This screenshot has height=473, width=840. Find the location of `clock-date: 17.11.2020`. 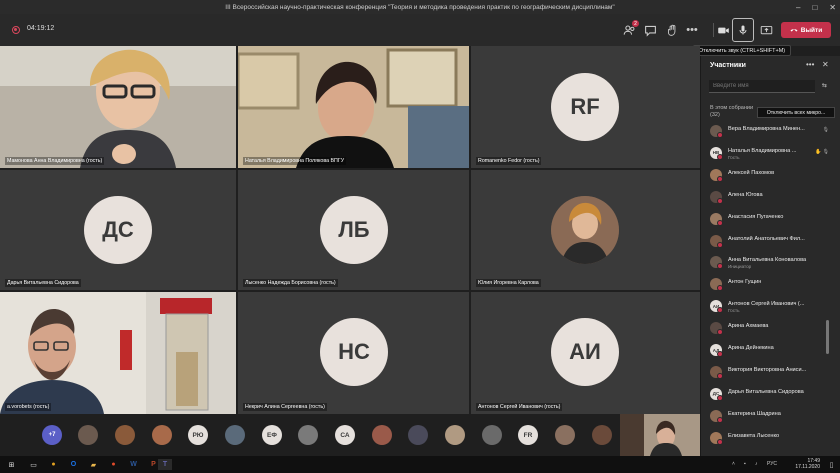

clock-date: 17.11.2020 is located at coordinates (807, 467).